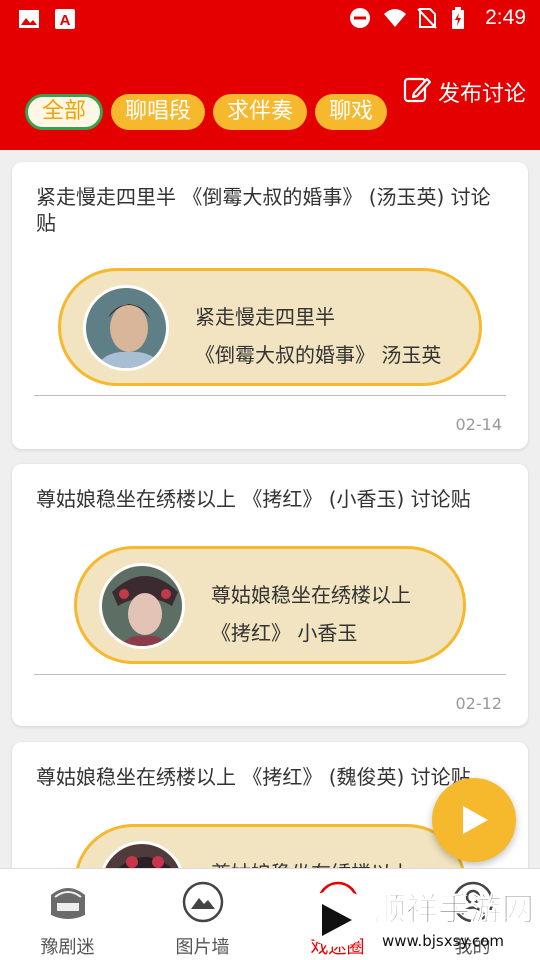 The width and height of the screenshot is (540, 960). Describe the element at coordinates (270, 19) in the screenshot. I see `status-bar: A 2:49` at that location.